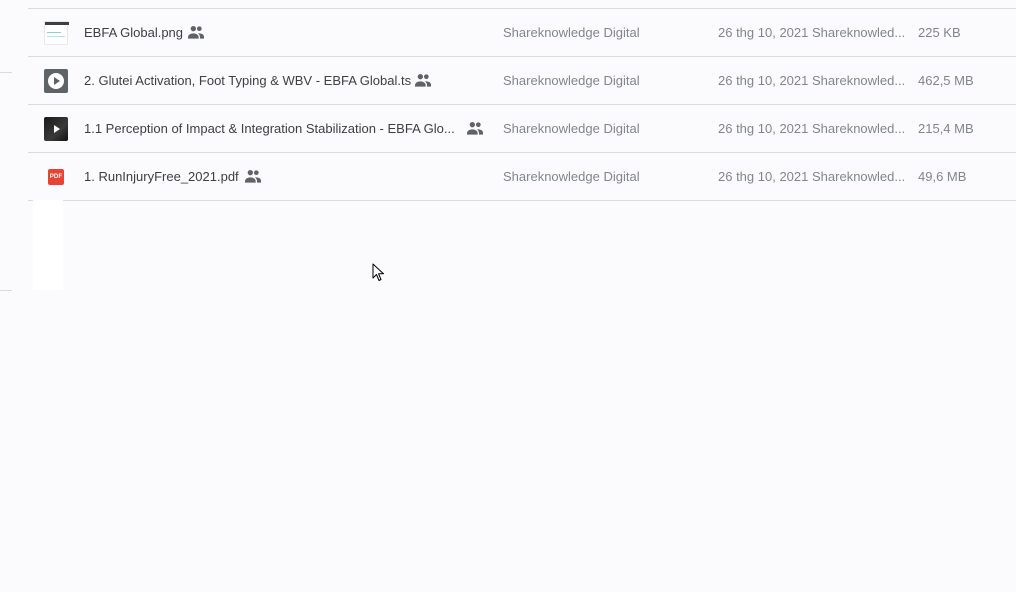  Describe the element at coordinates (56, 177) in the screenshot. I see `pdf-file-icon: PDF` at that location.